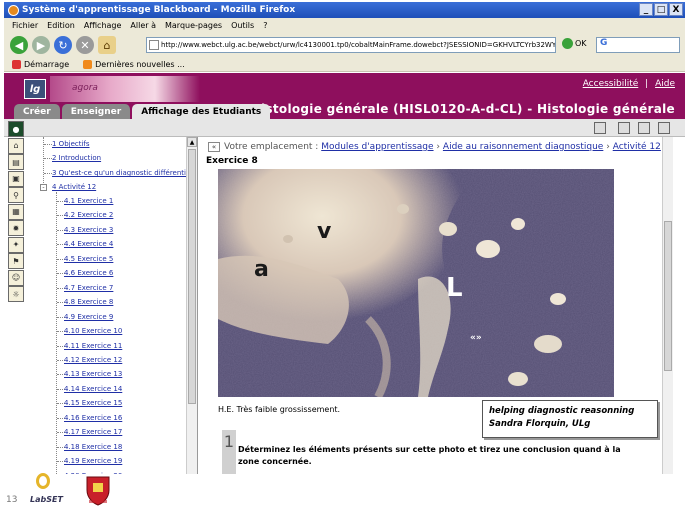 The width and height of the screenshot is (689, 517). I want to click on maximize-button: □, so click(661, 9).